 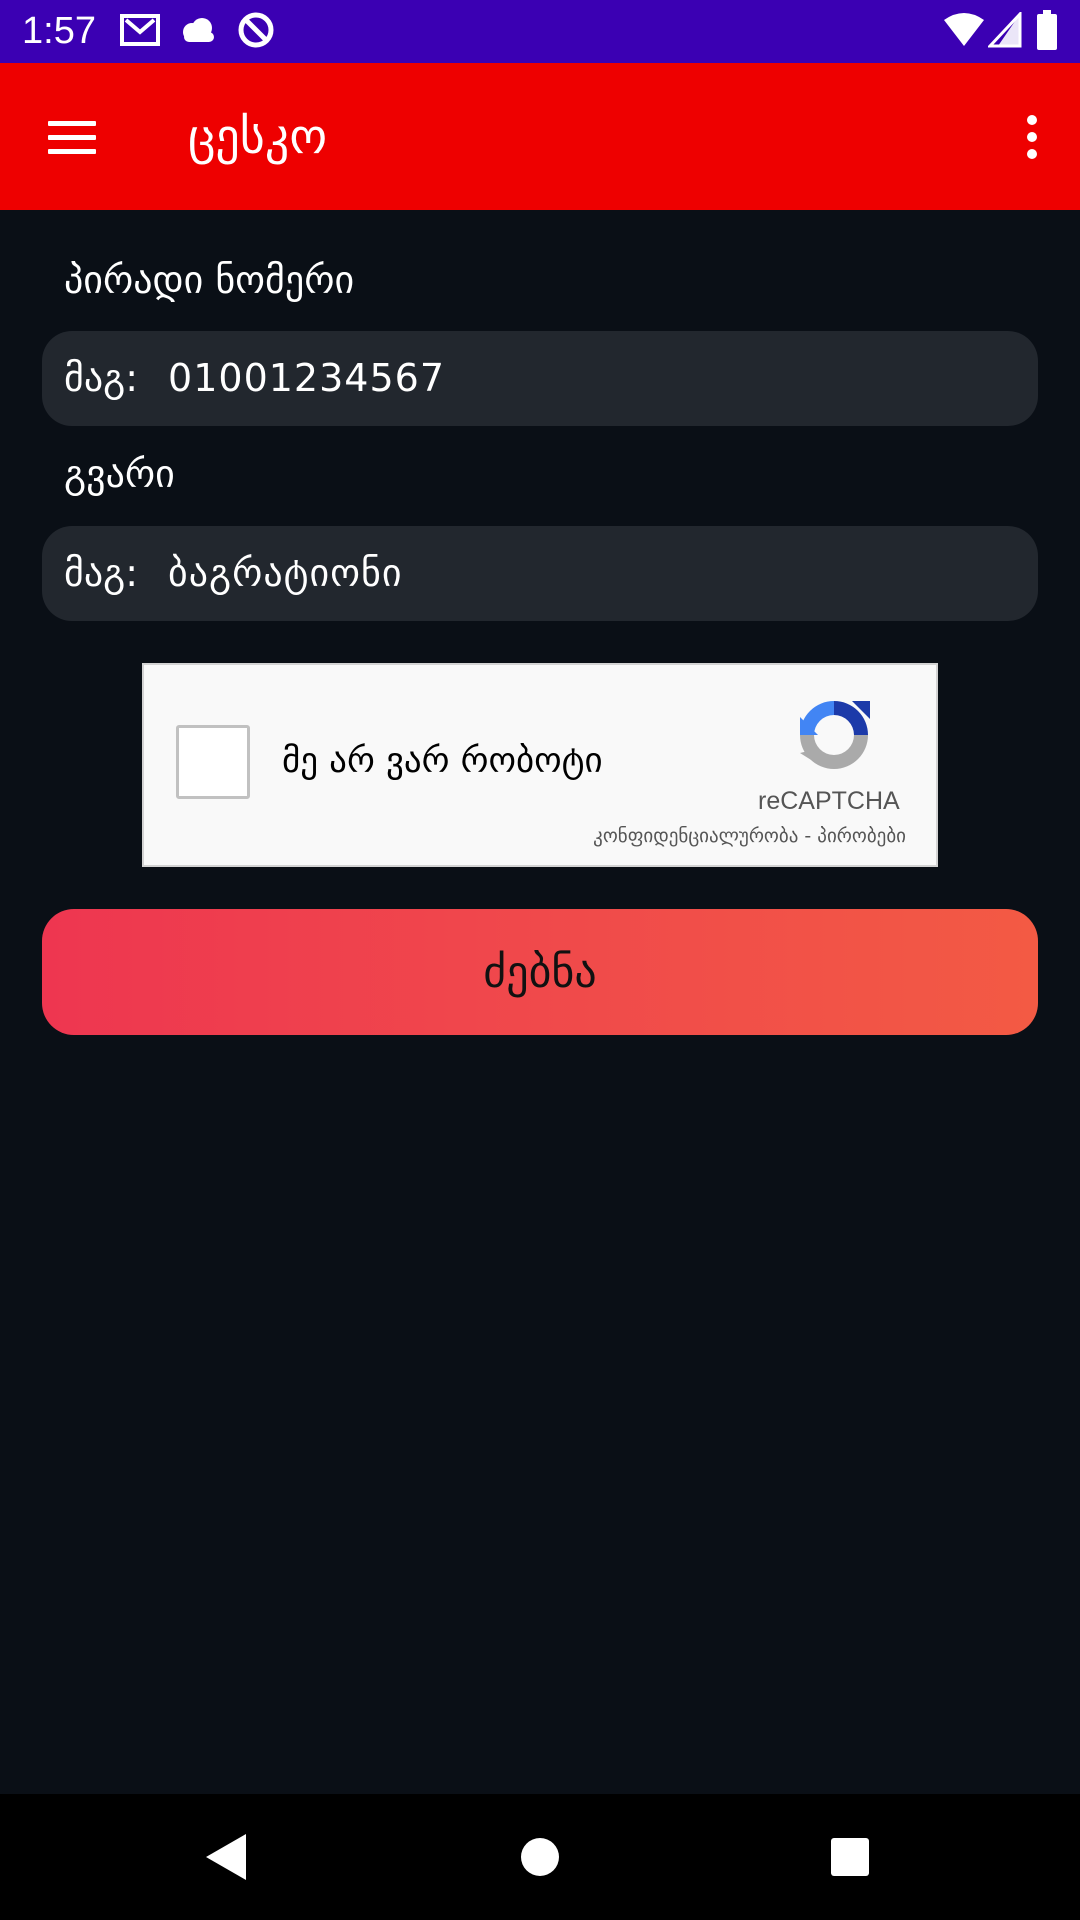 I want to click on recents-button, so click(x=850, y=1857).